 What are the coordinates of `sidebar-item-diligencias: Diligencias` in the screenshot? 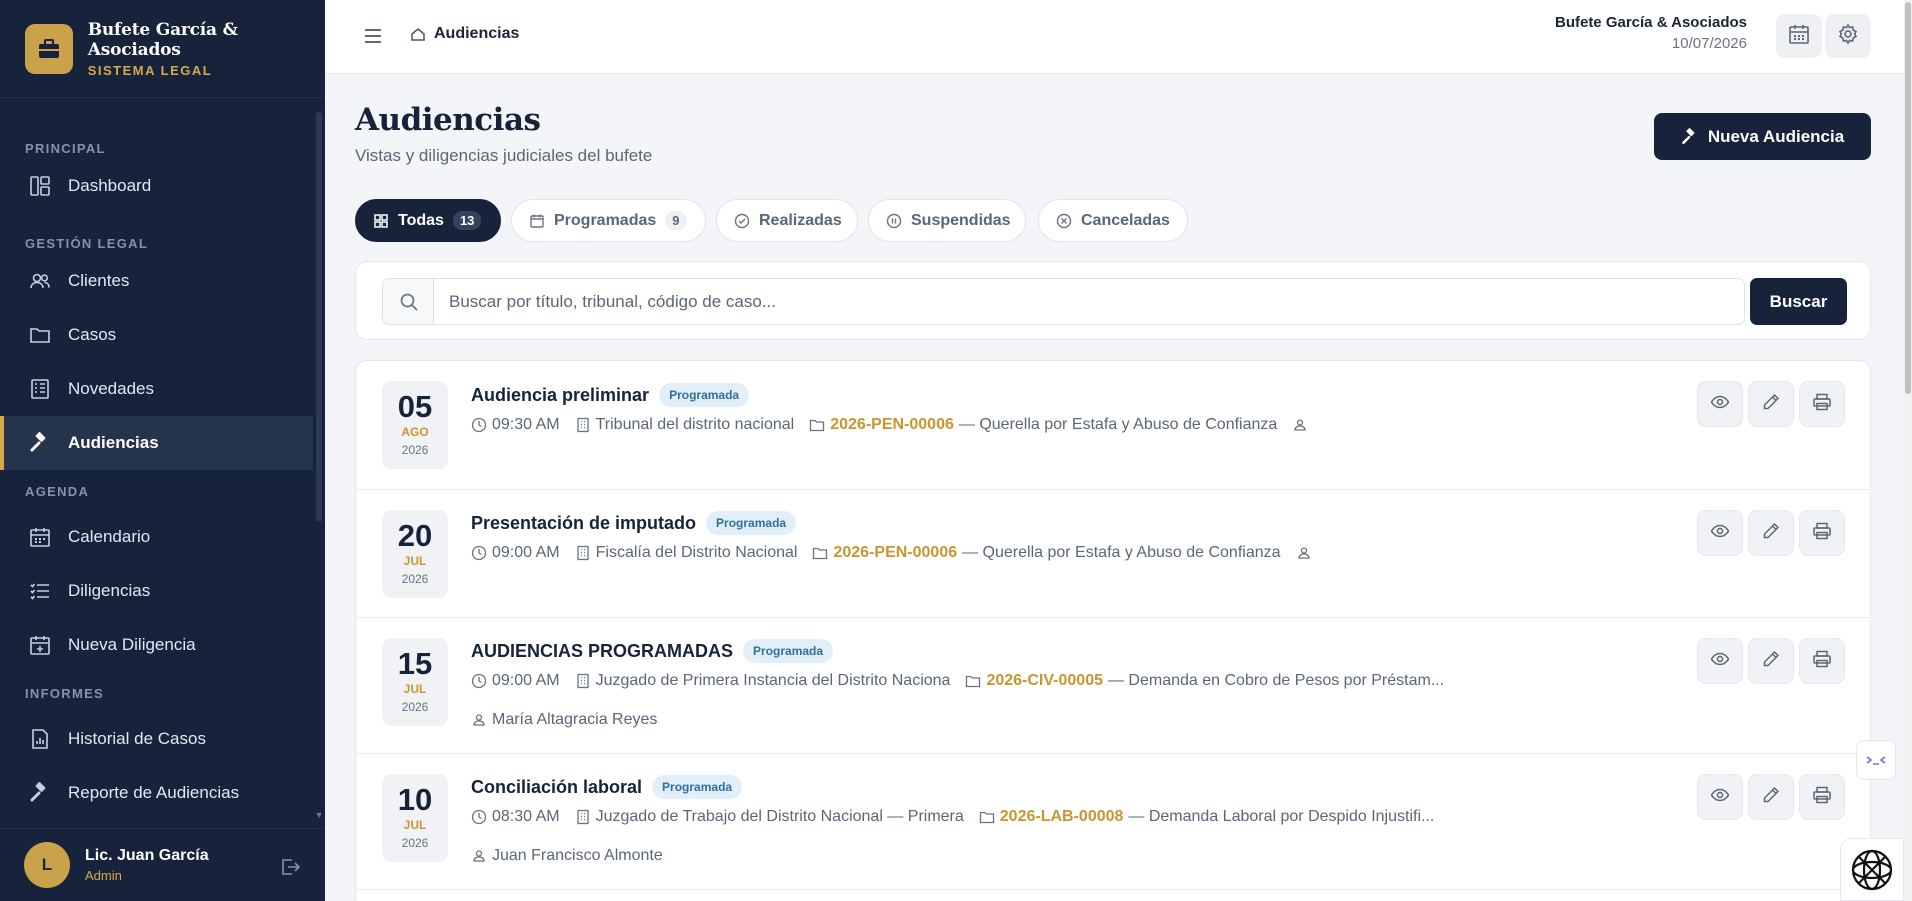 It's located at (156, 591).